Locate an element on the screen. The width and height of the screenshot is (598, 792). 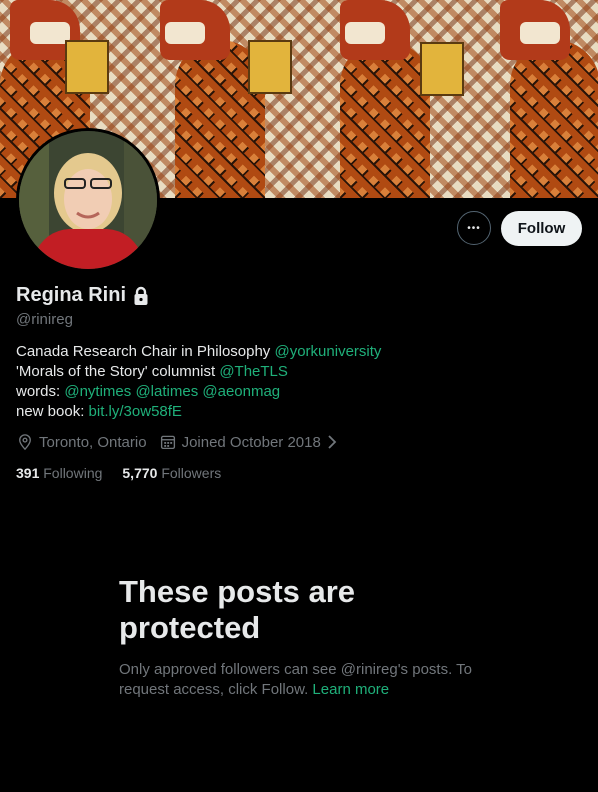
joined-text: Joined October 2018 is located at coordinates (251, 442).